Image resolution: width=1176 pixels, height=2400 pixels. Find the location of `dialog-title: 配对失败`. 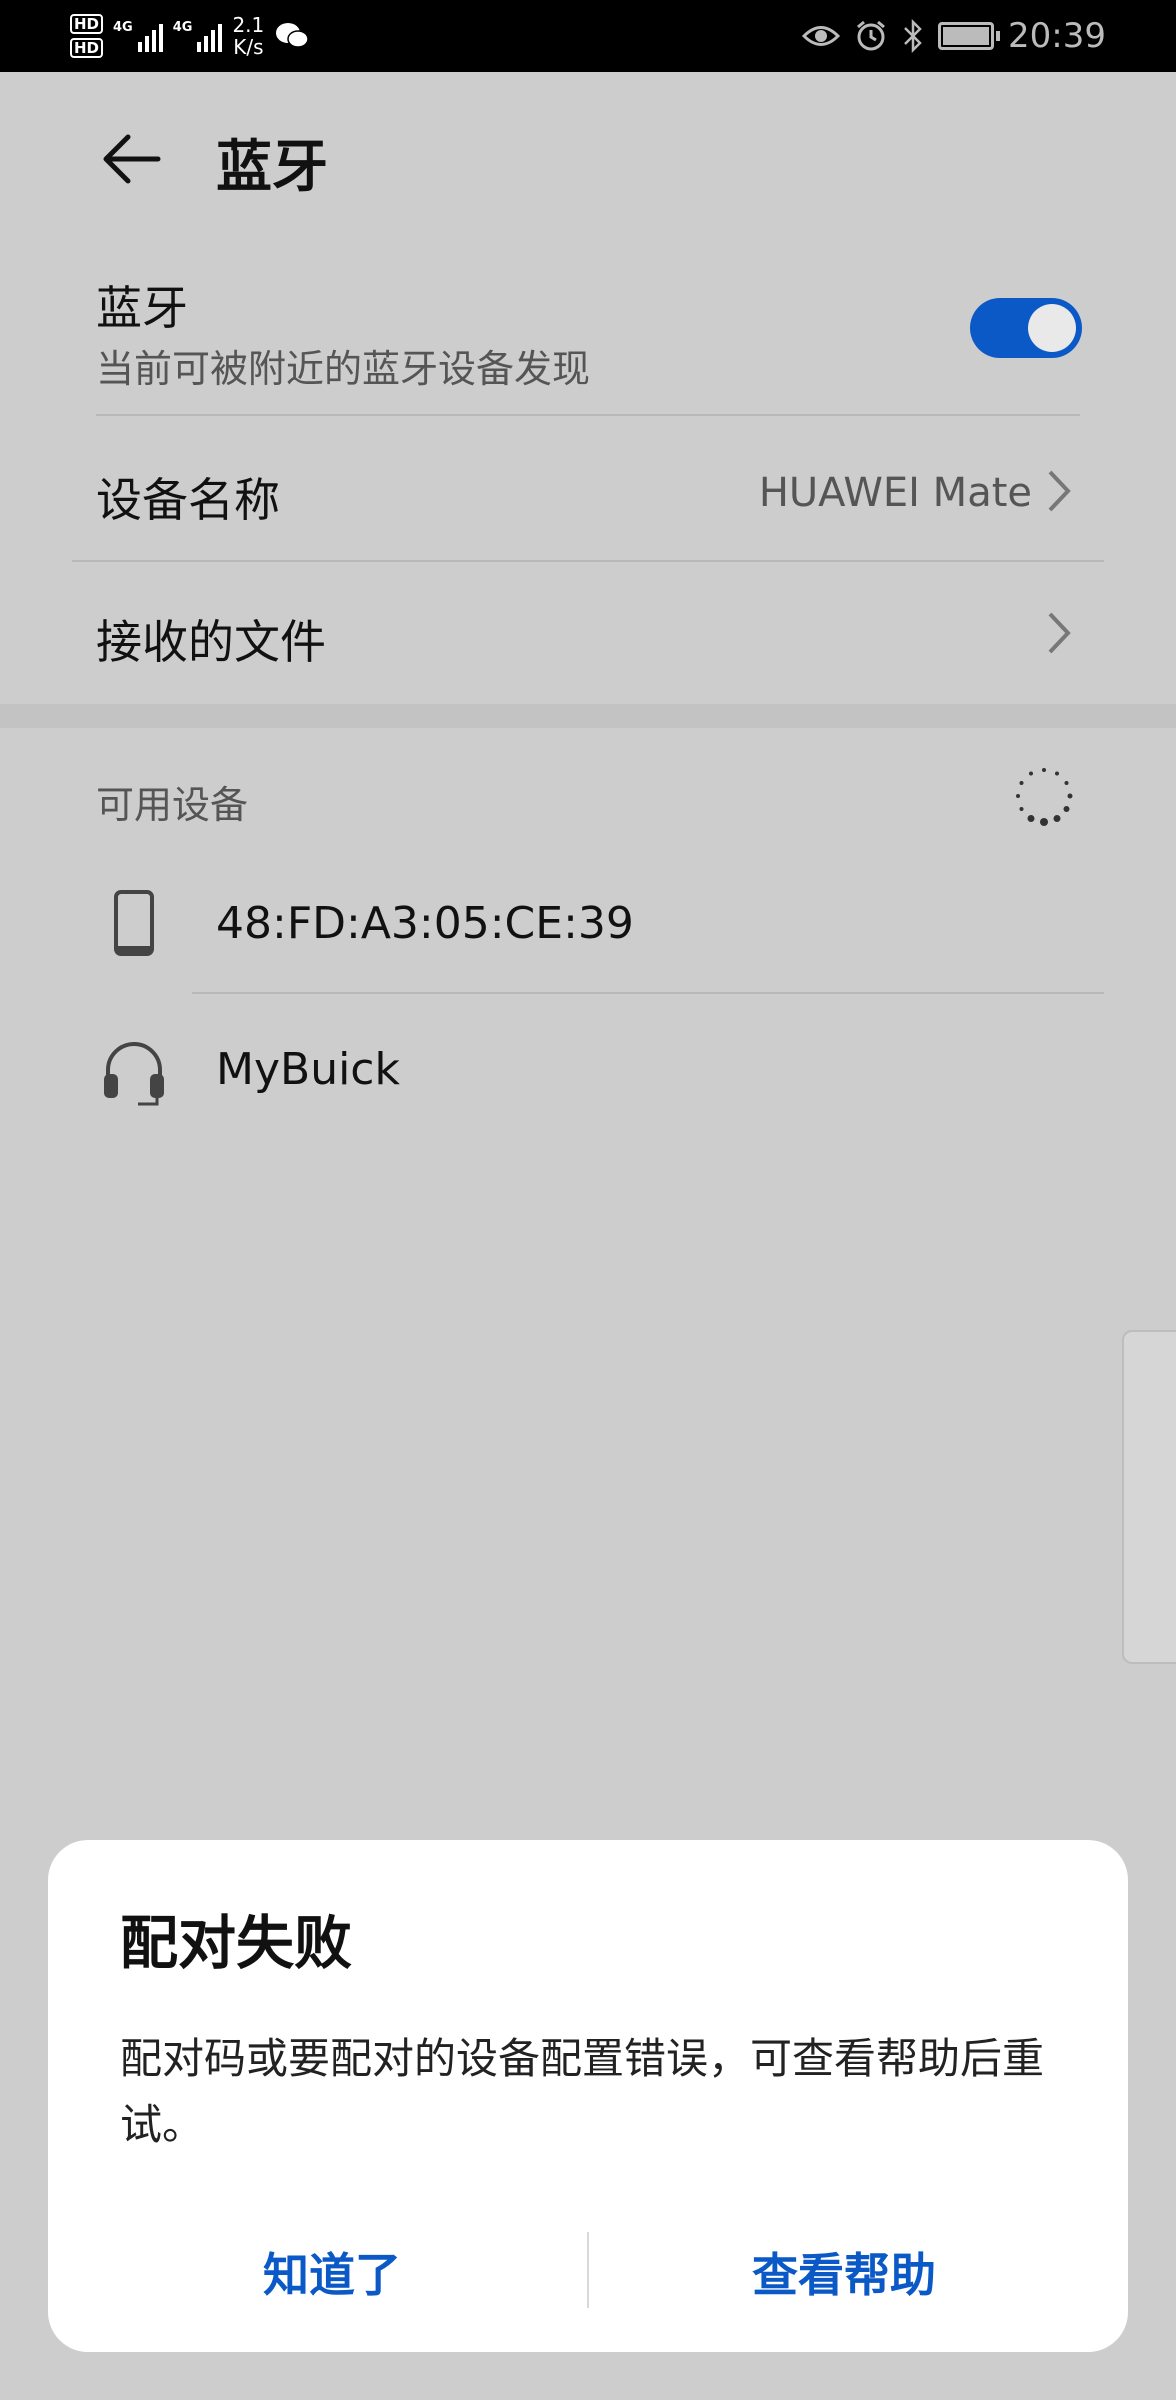

dialog-title: 配对失败 is located at coordinates (236, 1943).